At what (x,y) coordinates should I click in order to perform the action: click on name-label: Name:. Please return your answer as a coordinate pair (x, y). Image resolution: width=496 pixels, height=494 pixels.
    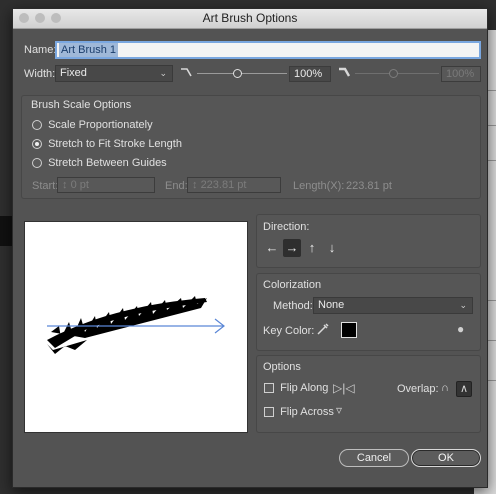
    Looking at the image, I should click on (40, 50).